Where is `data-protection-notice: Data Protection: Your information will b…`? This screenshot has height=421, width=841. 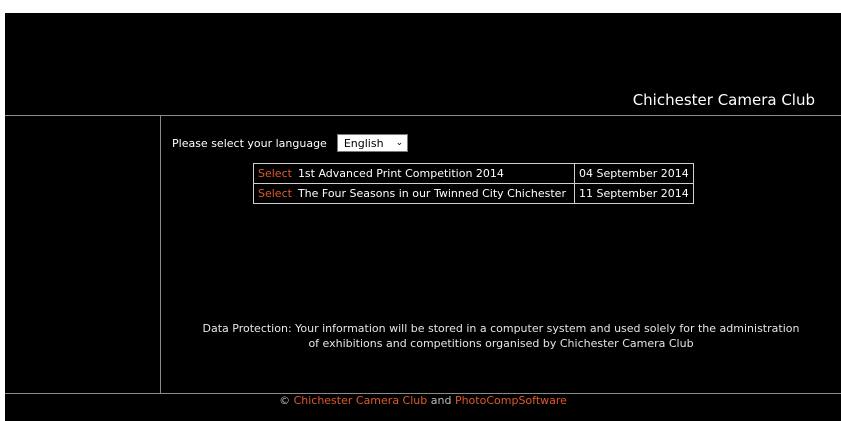 data-protection-notice: Data Protection: Your information will b… is located at coordinates (501, 336).